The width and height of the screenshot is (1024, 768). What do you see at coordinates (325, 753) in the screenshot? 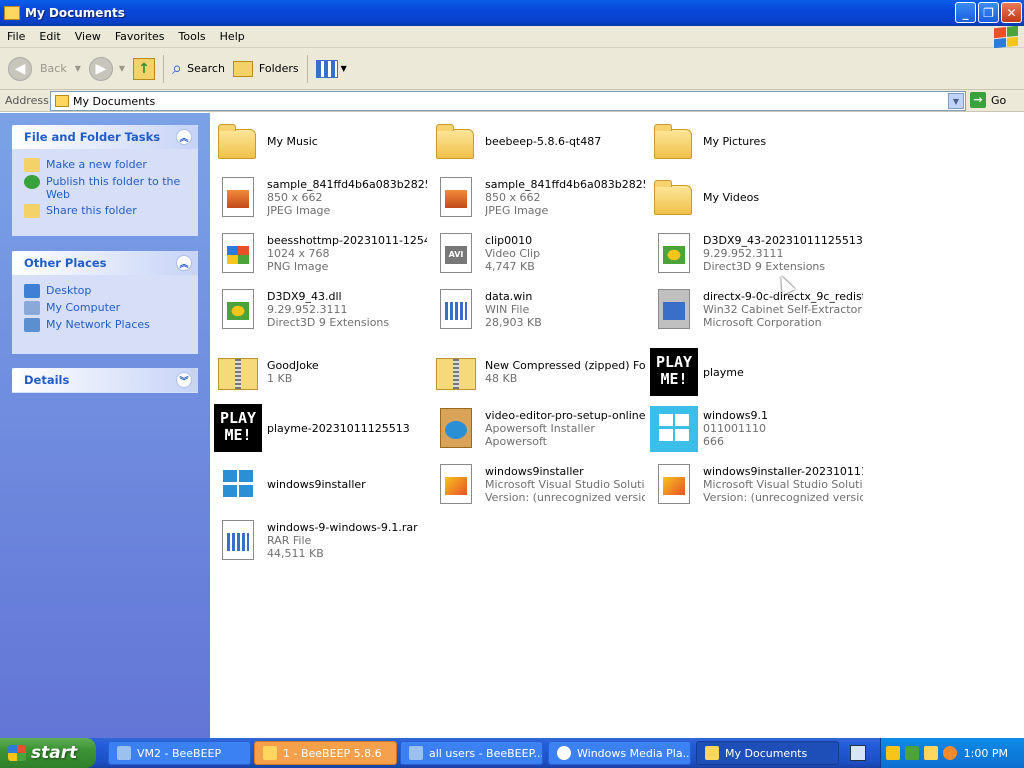
I see `taskbar-item-beebeep-586: 1 - BeeBEEP 5.8.6` at bounding box center [325, 753].